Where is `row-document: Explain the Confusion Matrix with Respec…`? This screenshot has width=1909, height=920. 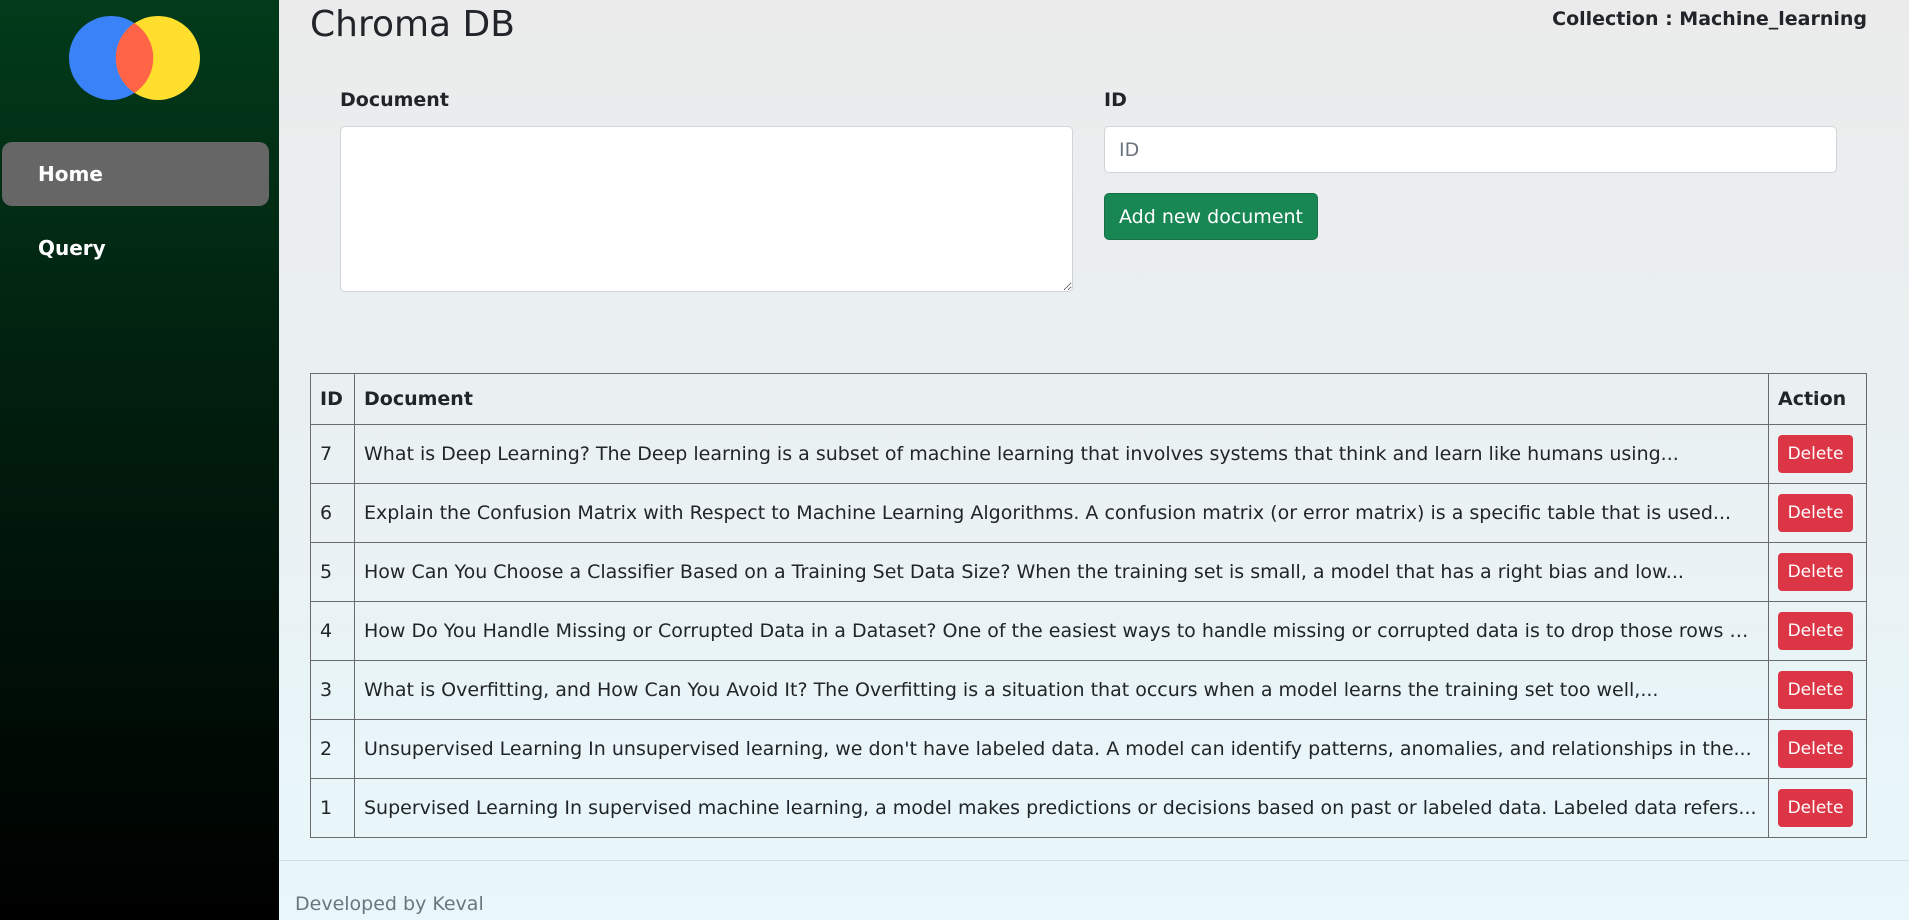 row-document: Explain the Confusion Matrix with Respec… is located at coordinates (1061, 513).